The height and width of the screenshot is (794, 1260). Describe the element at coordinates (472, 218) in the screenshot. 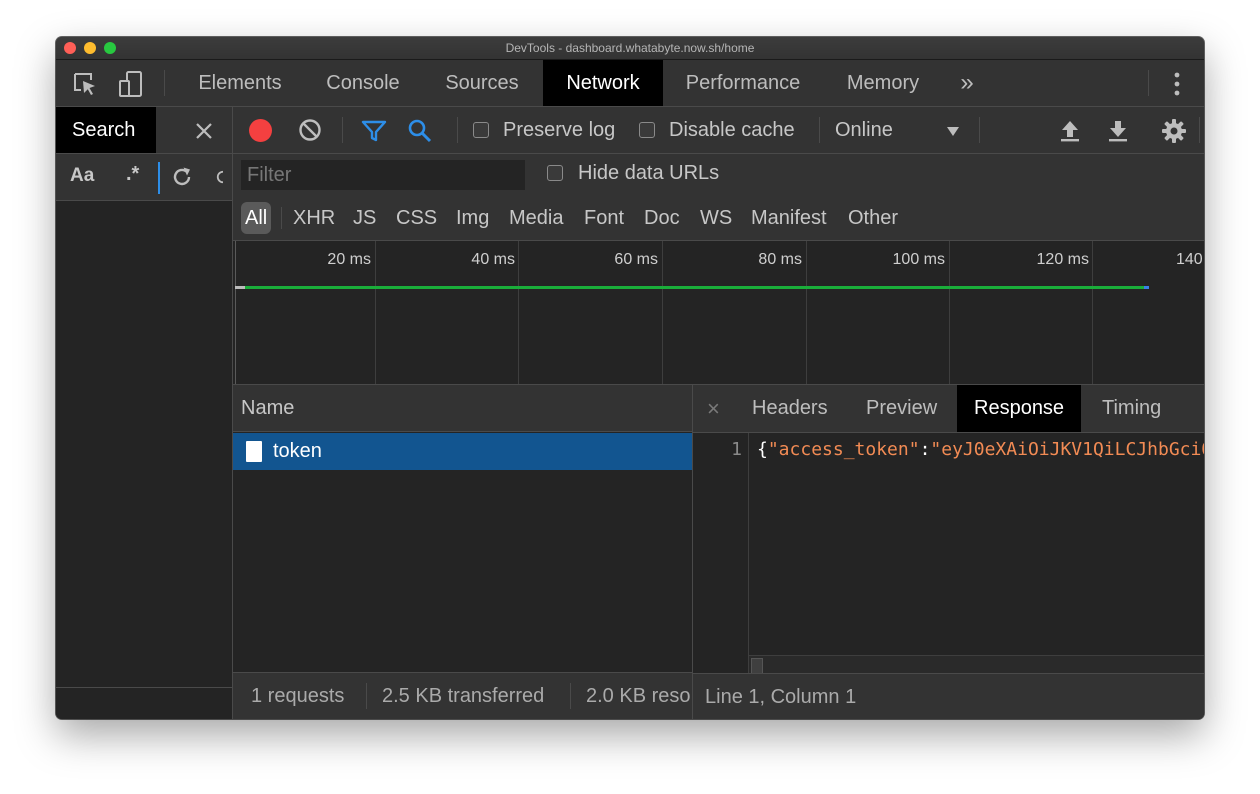

I see `filter-type-img: Img` at that location.